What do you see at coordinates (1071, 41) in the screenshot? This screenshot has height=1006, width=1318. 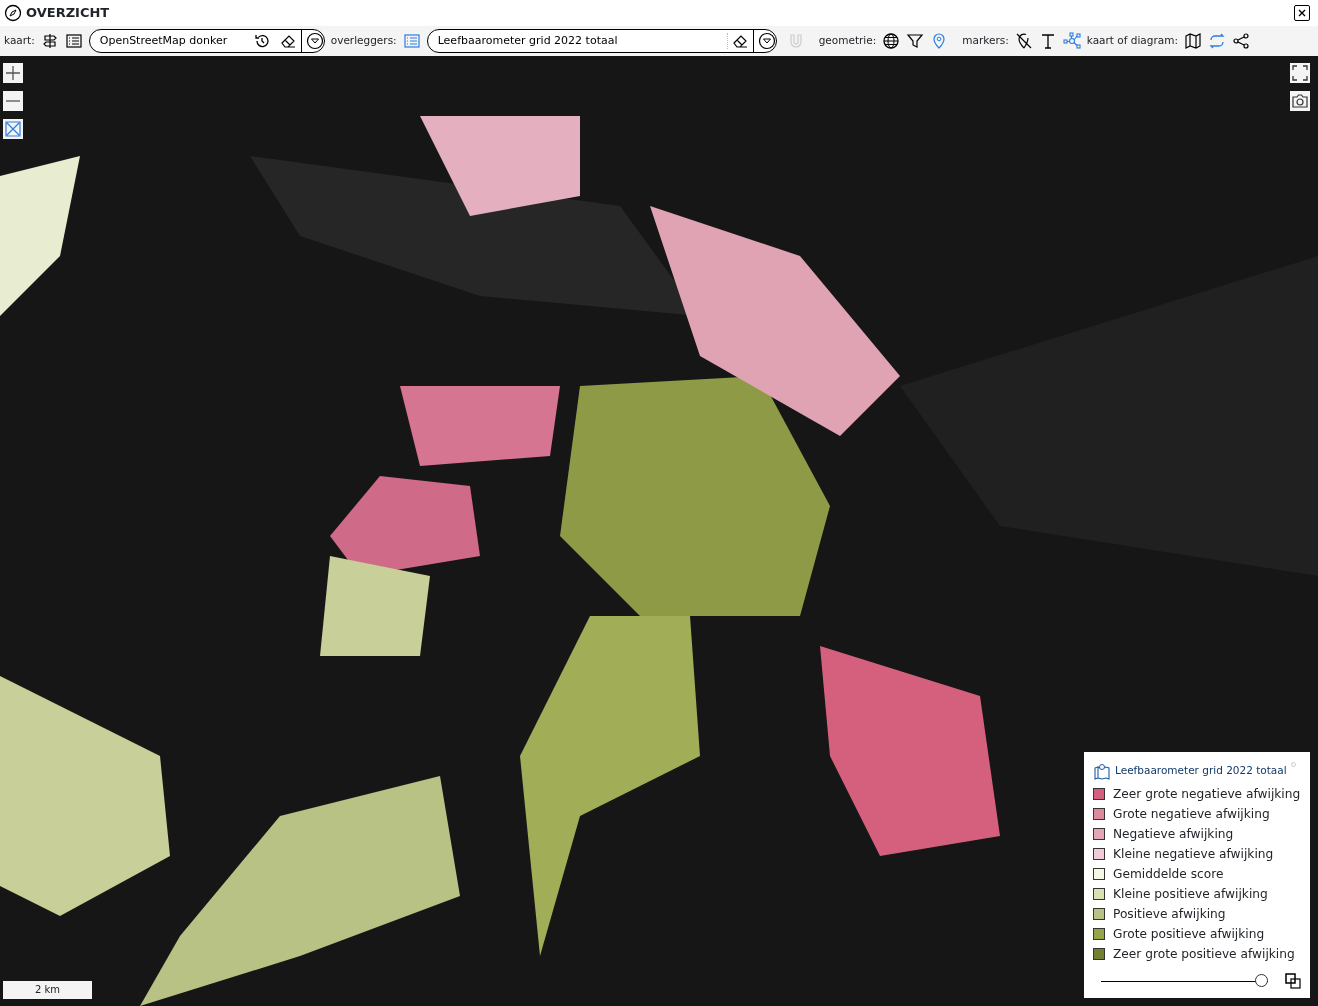 I see `network-button` at bounding box center [1071, 41].